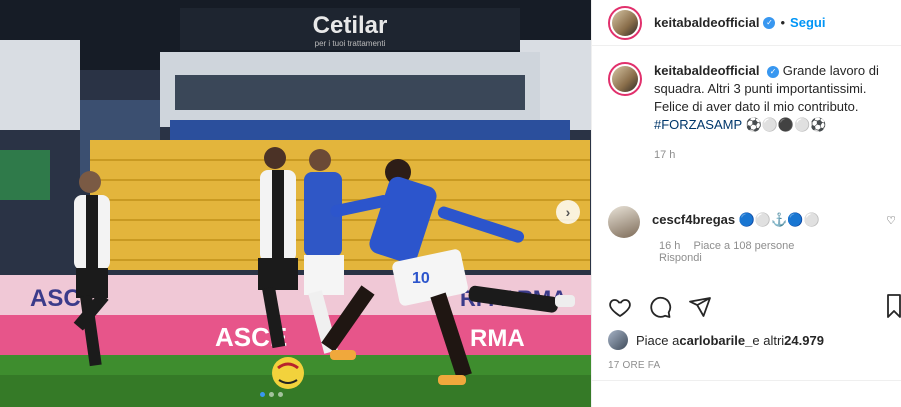 The image size is (901, 407). I want to click on comment-icon, so click(660, 307).